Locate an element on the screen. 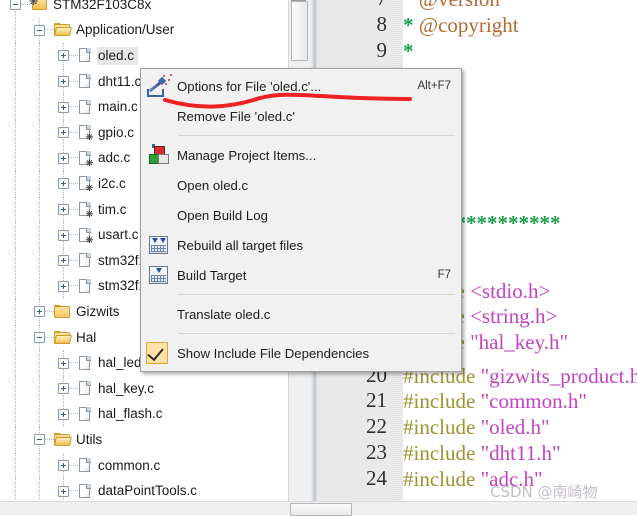 The image size is (637, 516). menu-item-label: Open Build Log is located at coordinates (222, 215).